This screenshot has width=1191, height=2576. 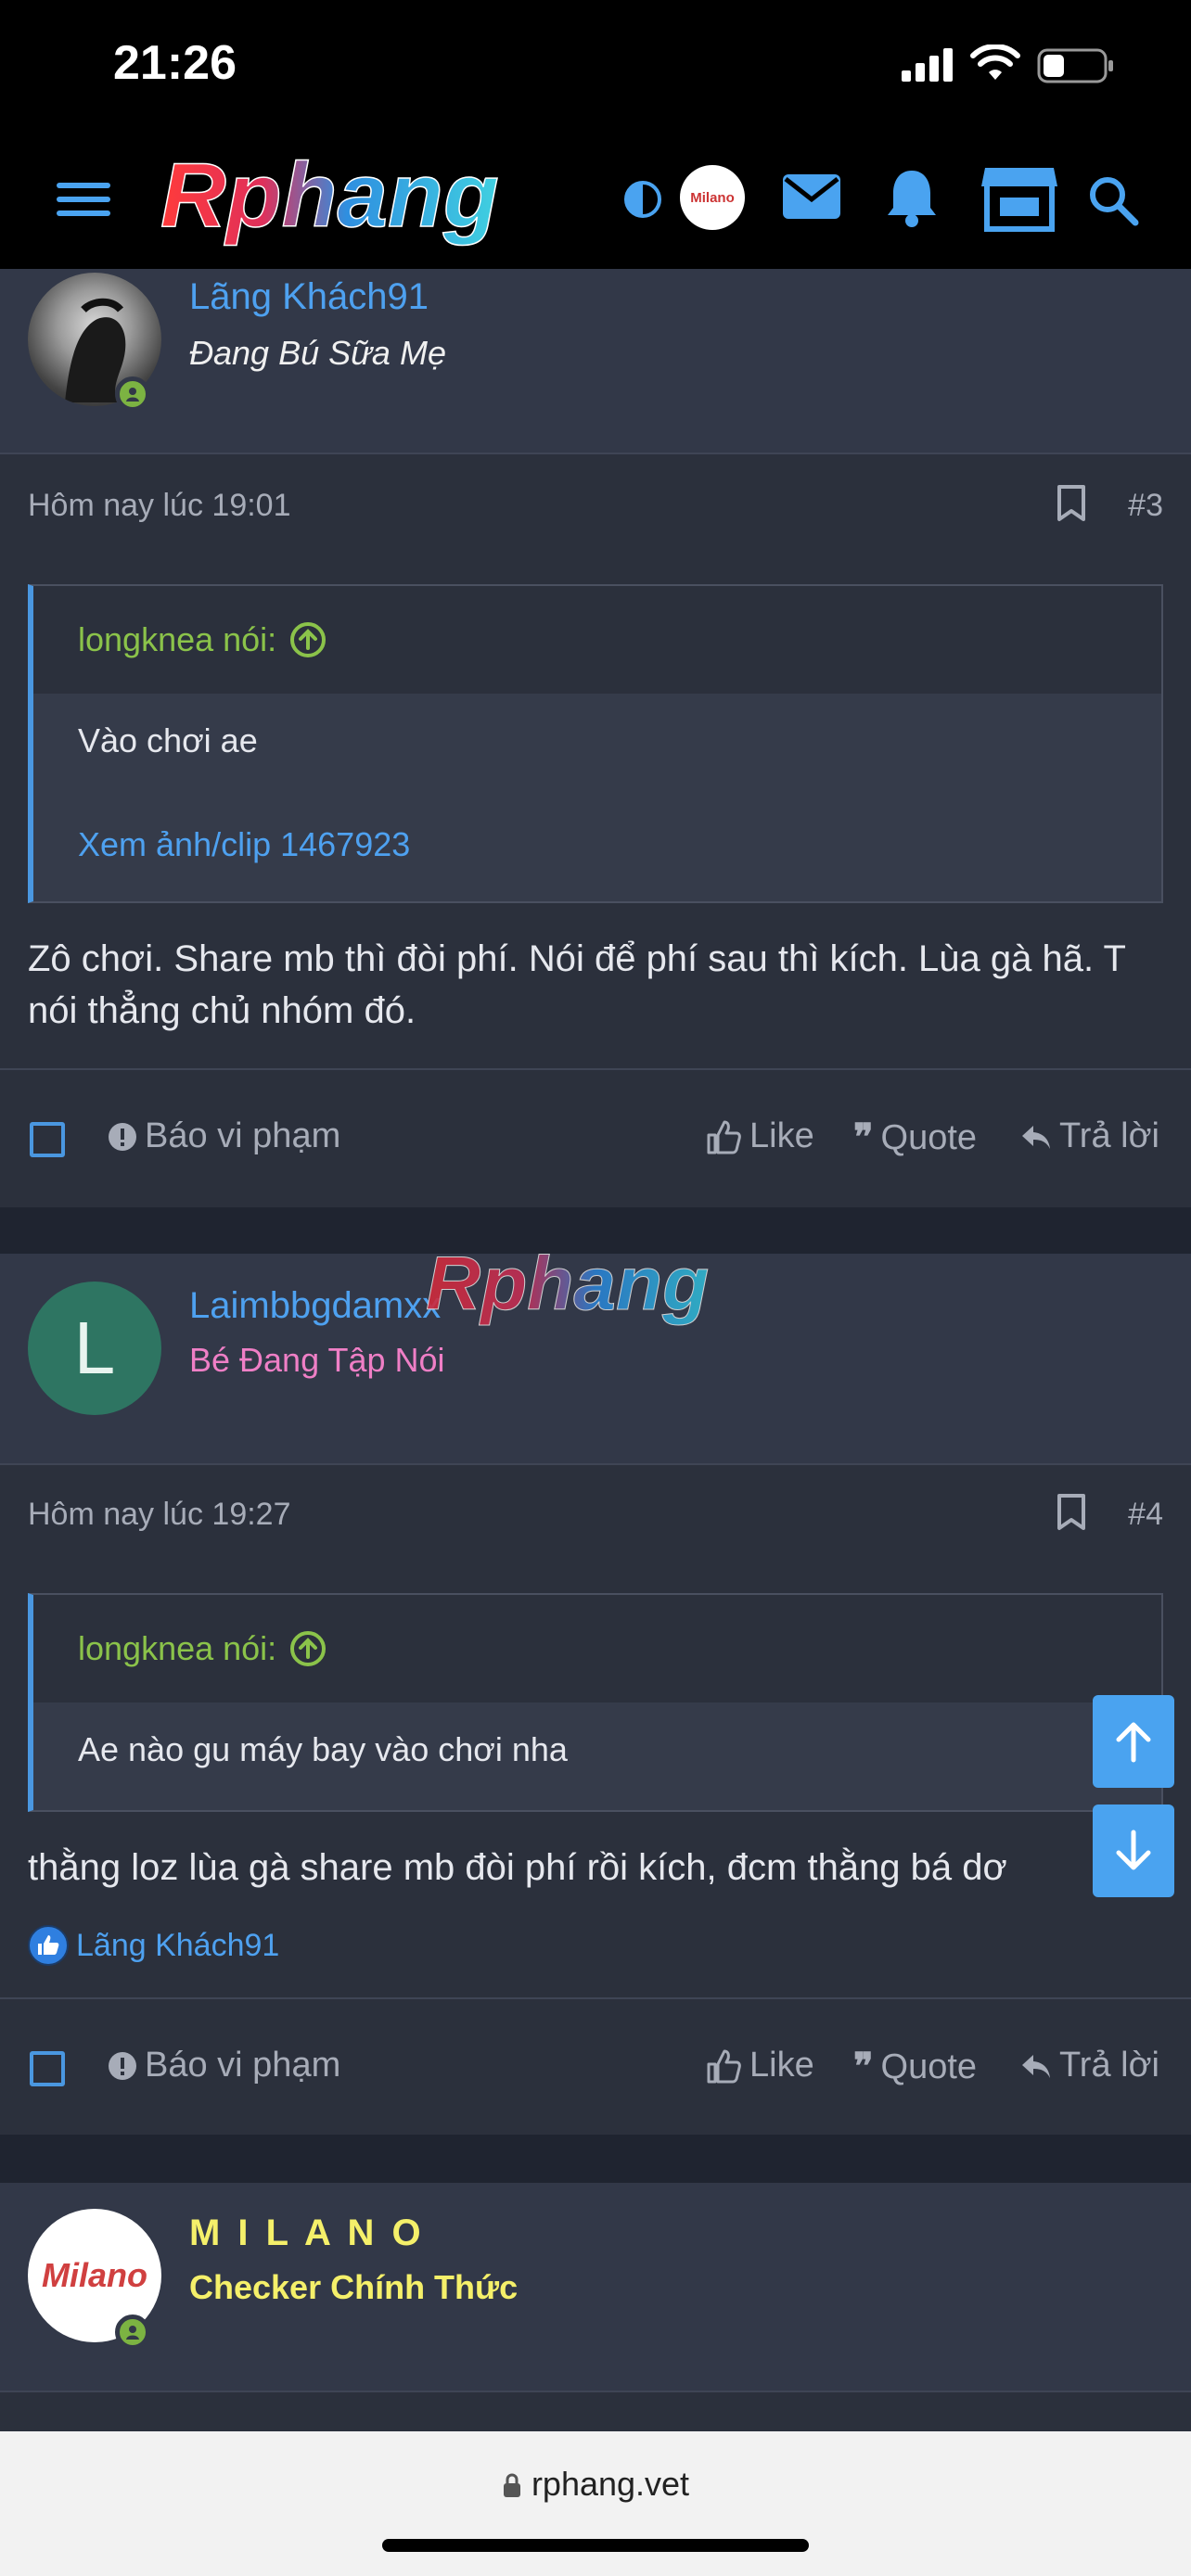 I want to click on post-4-user-header, so click(x=595, y=1359).